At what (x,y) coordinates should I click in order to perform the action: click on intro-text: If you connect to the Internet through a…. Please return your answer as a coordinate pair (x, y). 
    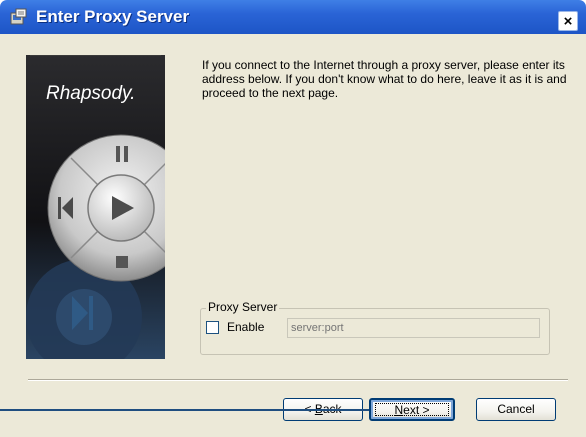
    Looking at the image, I should click on (384, 79).